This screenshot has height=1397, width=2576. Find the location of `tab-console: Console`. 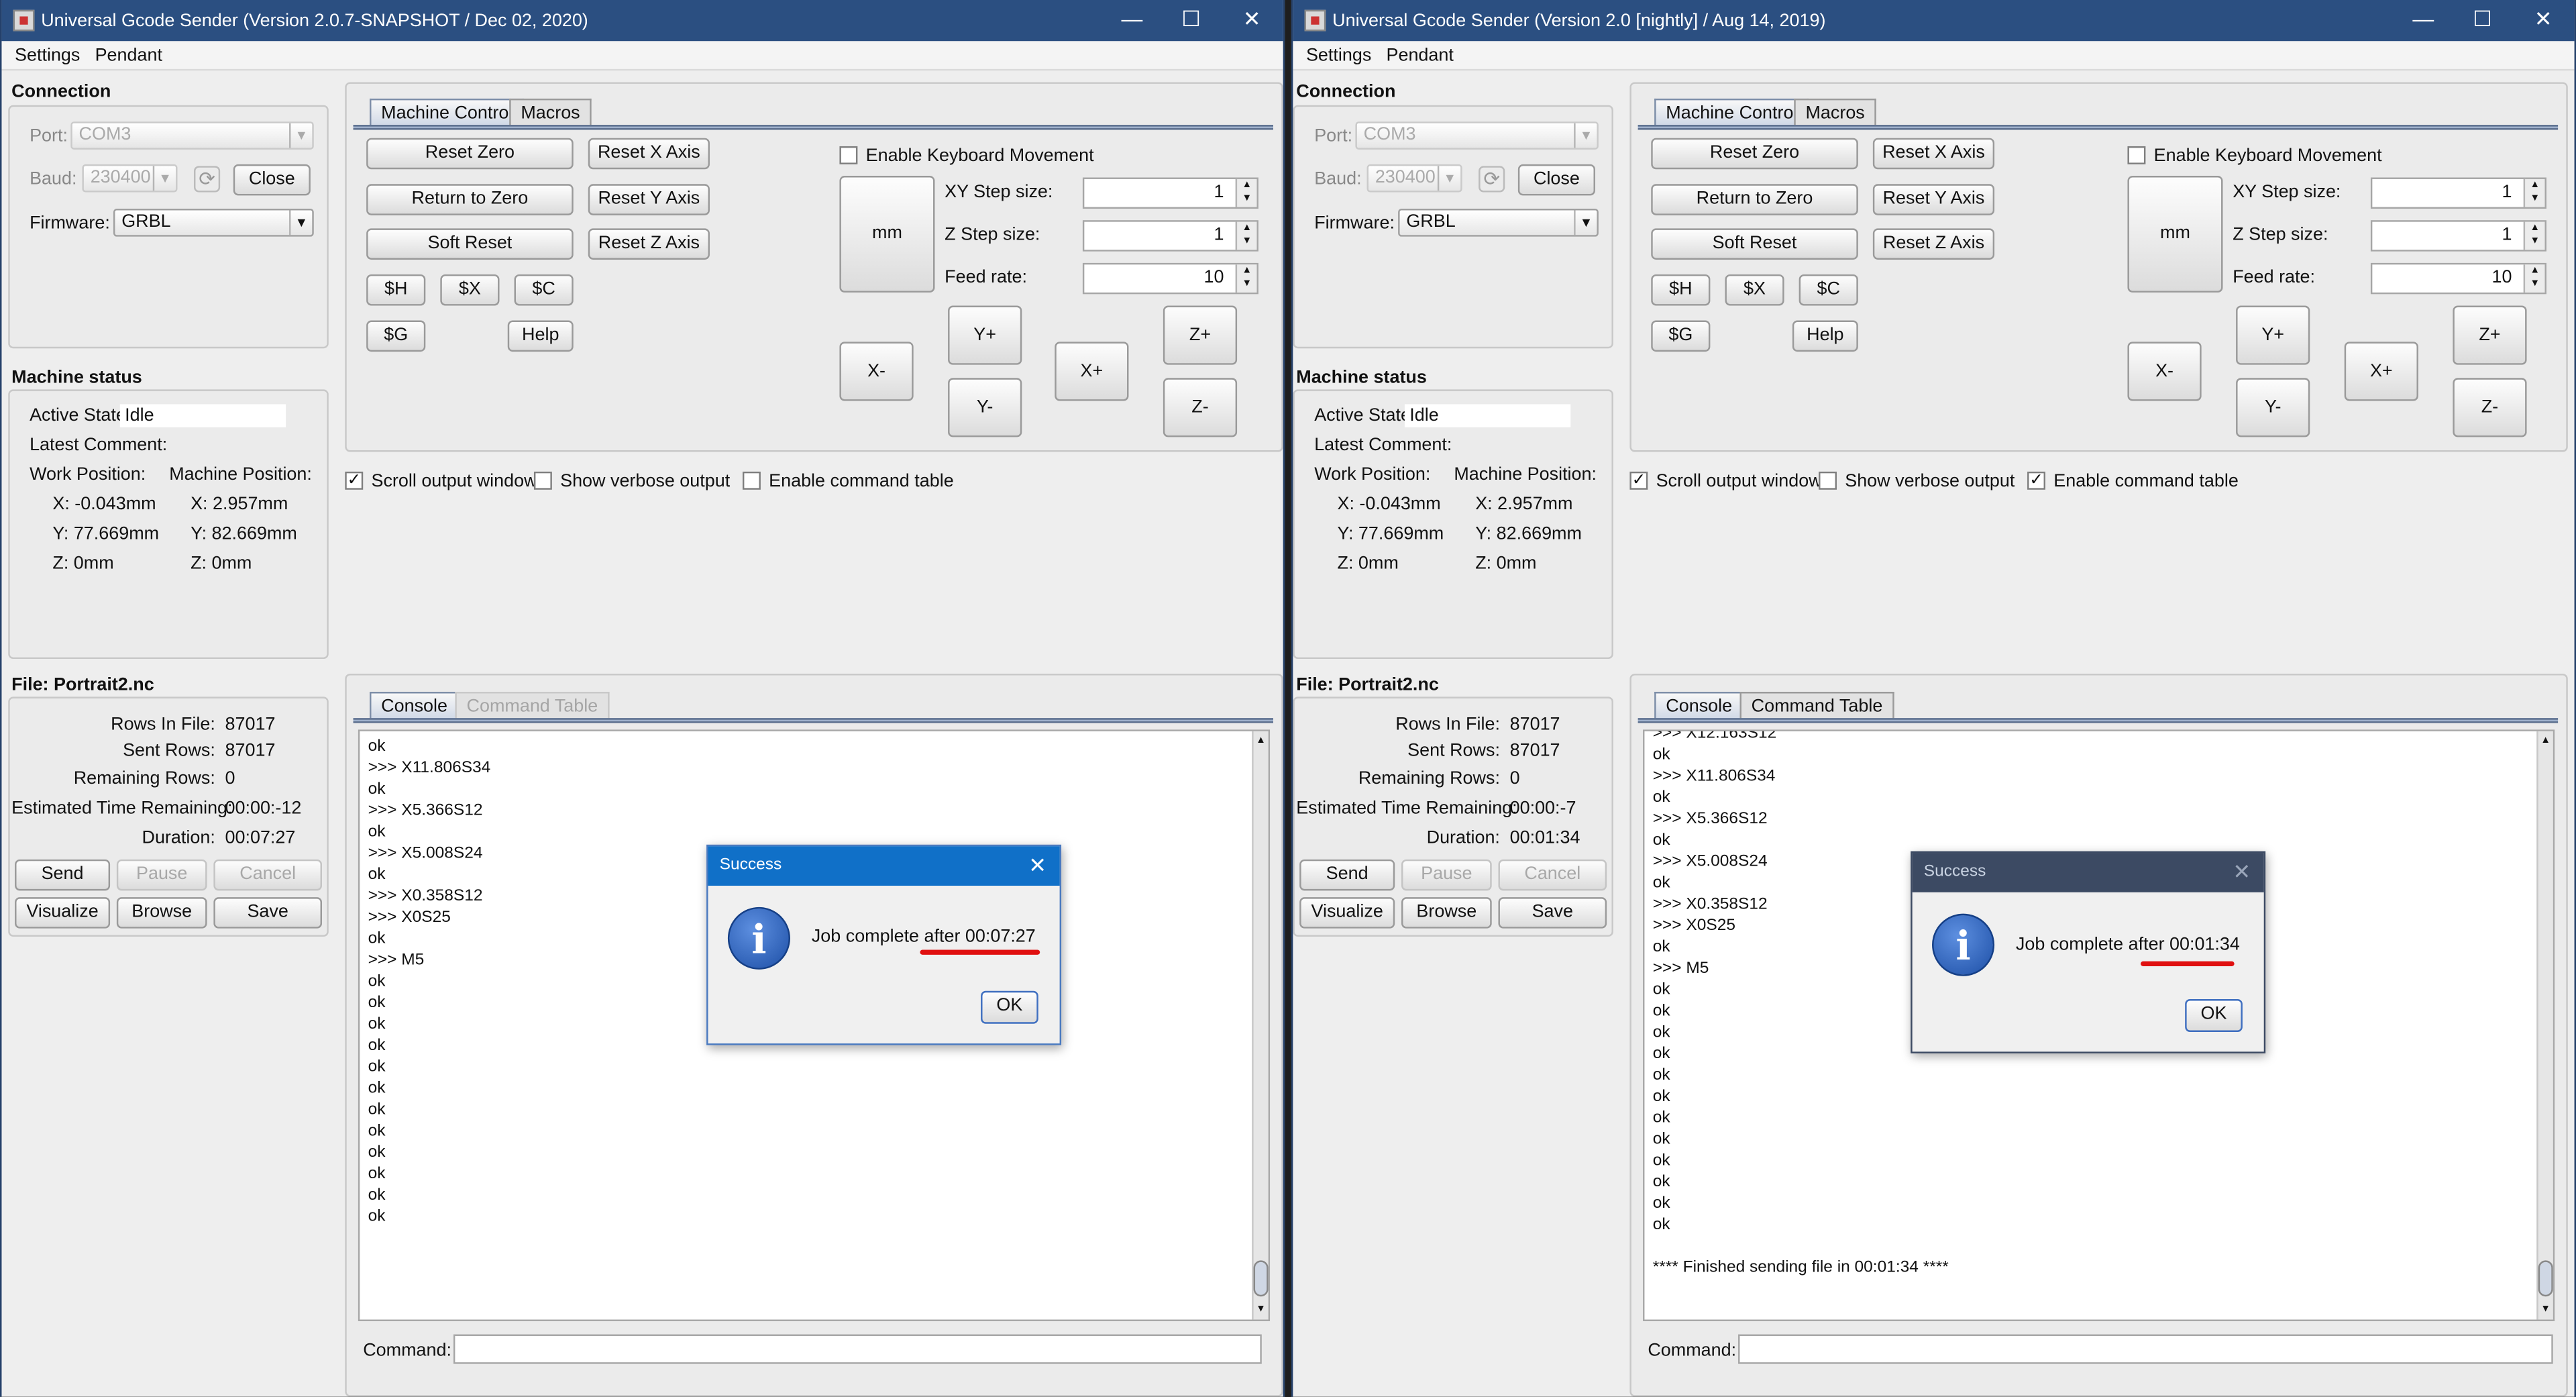

tab-console: Console is located at coordinates (1699, 706).